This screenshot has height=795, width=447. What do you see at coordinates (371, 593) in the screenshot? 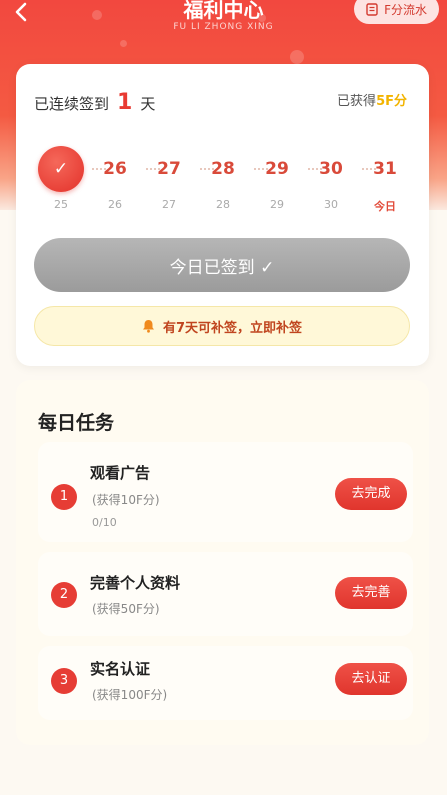
I see `task-action-button: 去完善` at bounding box center [371, 593].